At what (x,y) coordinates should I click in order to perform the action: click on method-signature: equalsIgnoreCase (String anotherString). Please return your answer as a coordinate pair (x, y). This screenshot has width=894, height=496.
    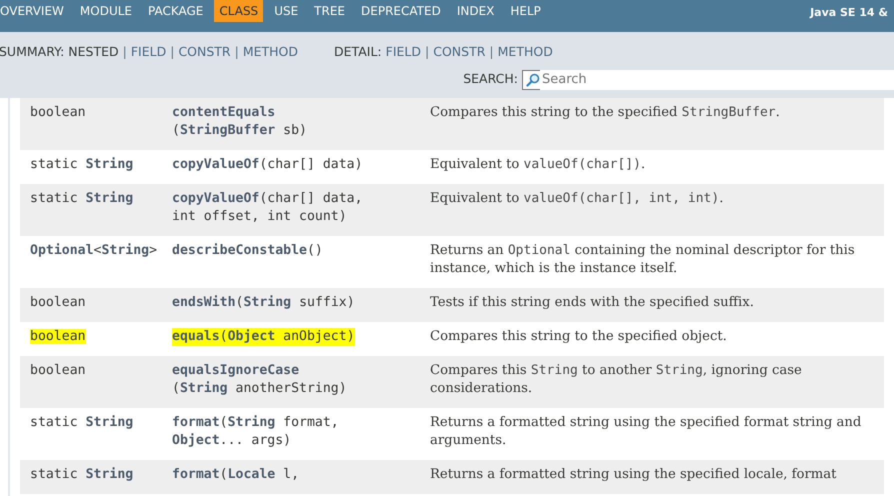
    Looking at the image, I should click on (259, 380).